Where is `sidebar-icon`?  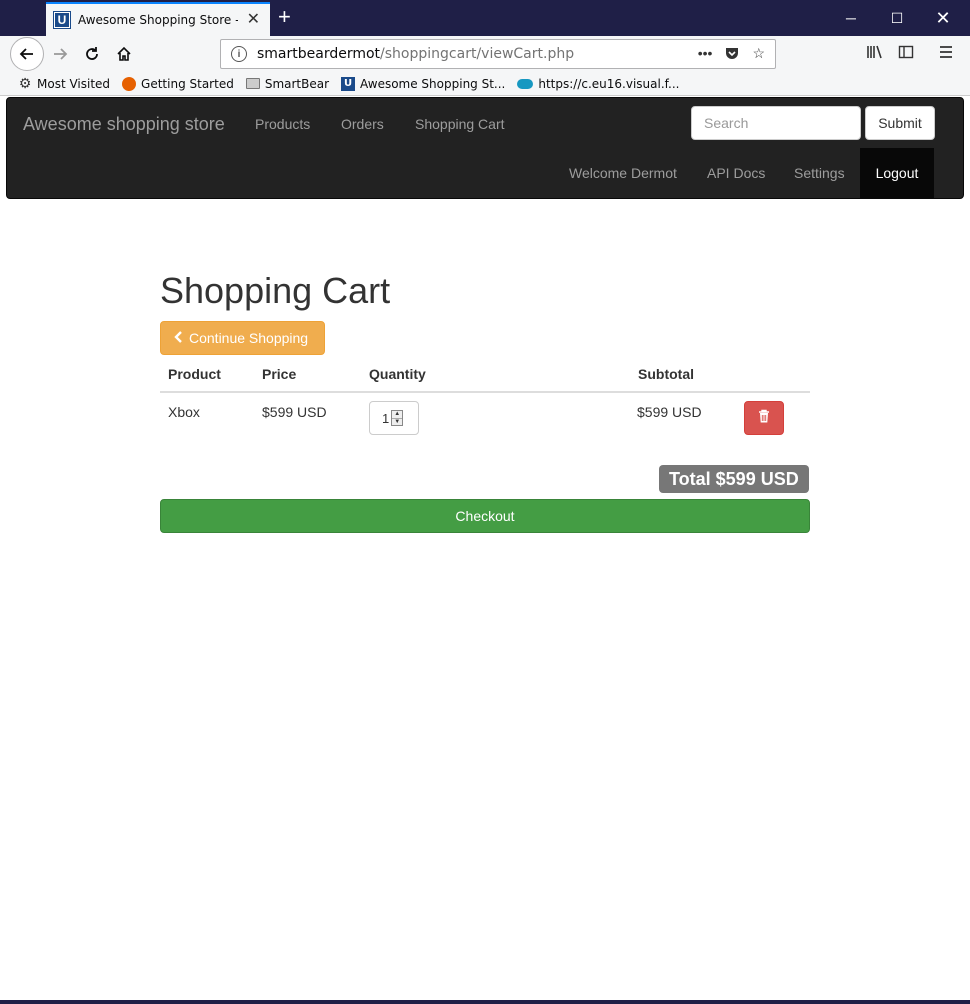
sidebar-icon is located at coordinates (906, 54).